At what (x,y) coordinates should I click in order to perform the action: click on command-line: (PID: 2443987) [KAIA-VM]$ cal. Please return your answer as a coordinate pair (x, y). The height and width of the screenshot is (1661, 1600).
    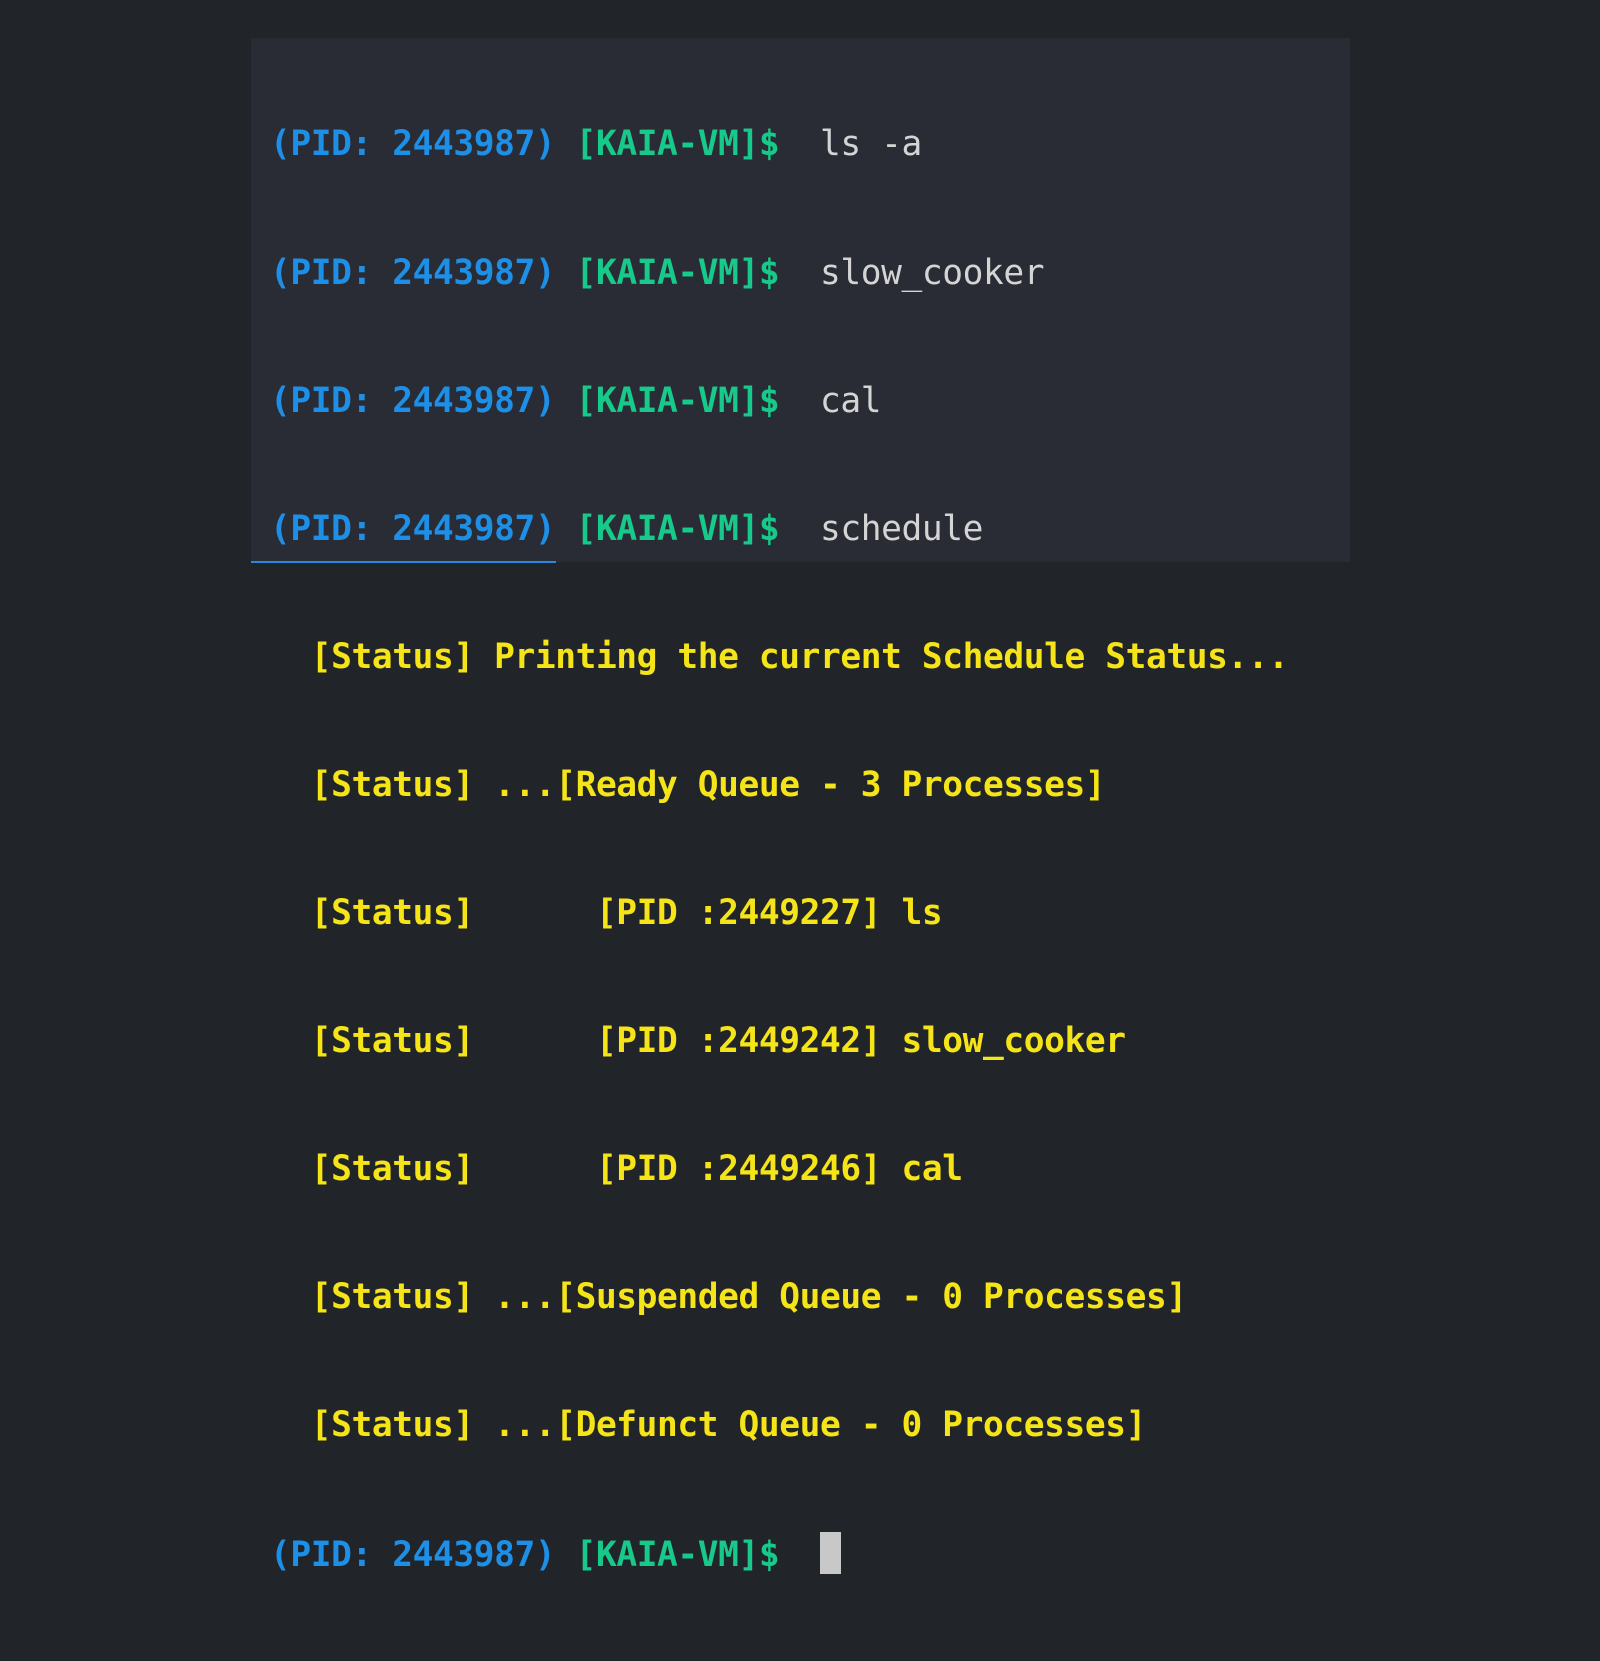
    Looking at the image, I should click on (779, 401).